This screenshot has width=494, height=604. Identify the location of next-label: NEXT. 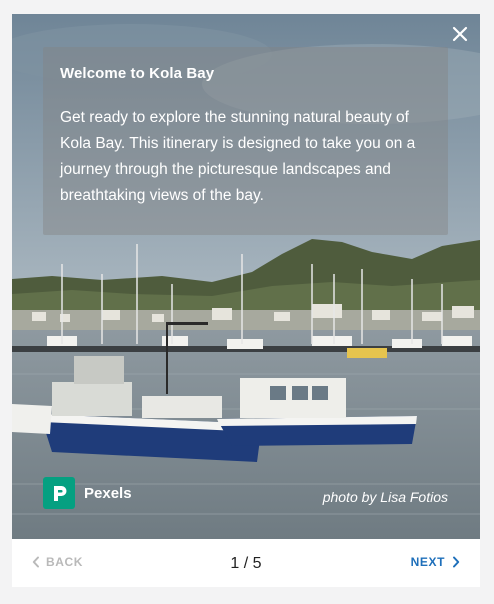
(427, 562).